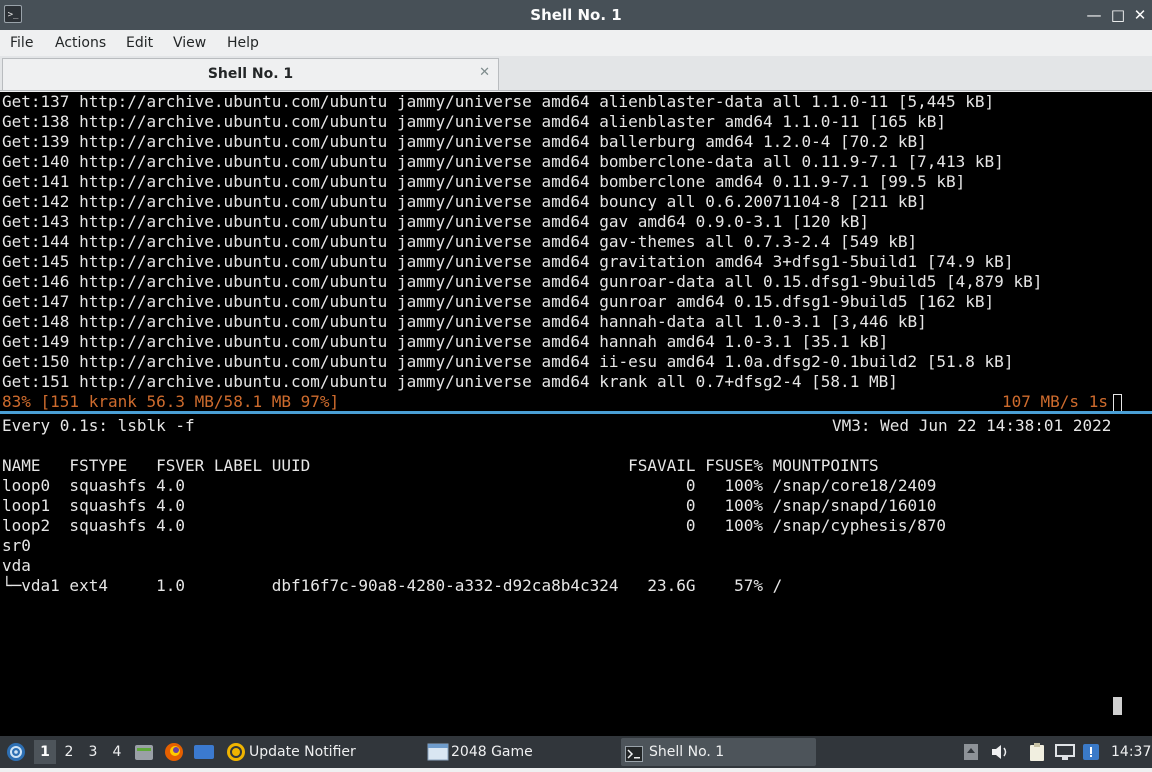  What do you see at coordinates (492, 752) in the screenshot?
I see `task-label: 2048 Game` at bounding box center [492, 752].